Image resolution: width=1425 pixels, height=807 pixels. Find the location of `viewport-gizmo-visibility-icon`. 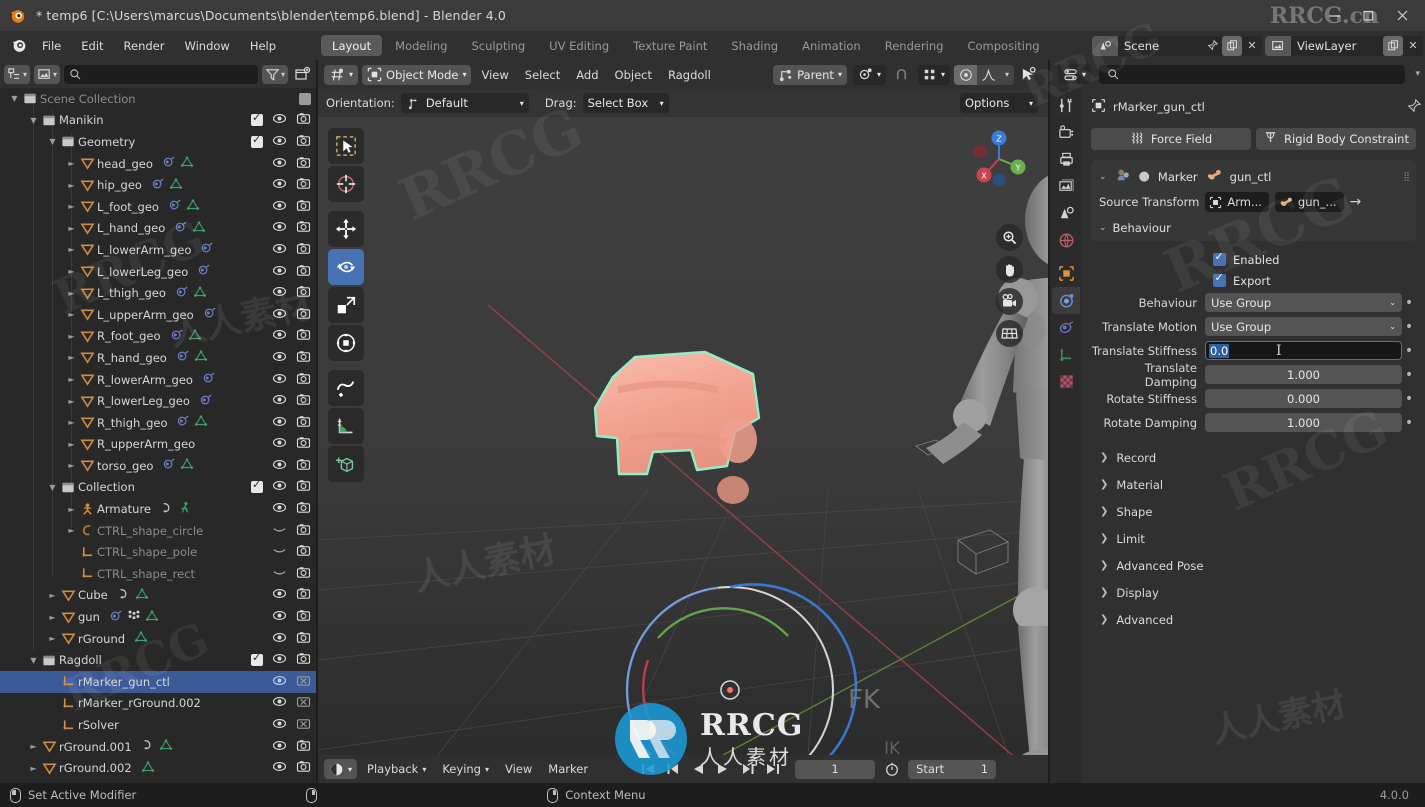

viewport-gizmo-visibility-icon is located at coordinates (1028, 75).